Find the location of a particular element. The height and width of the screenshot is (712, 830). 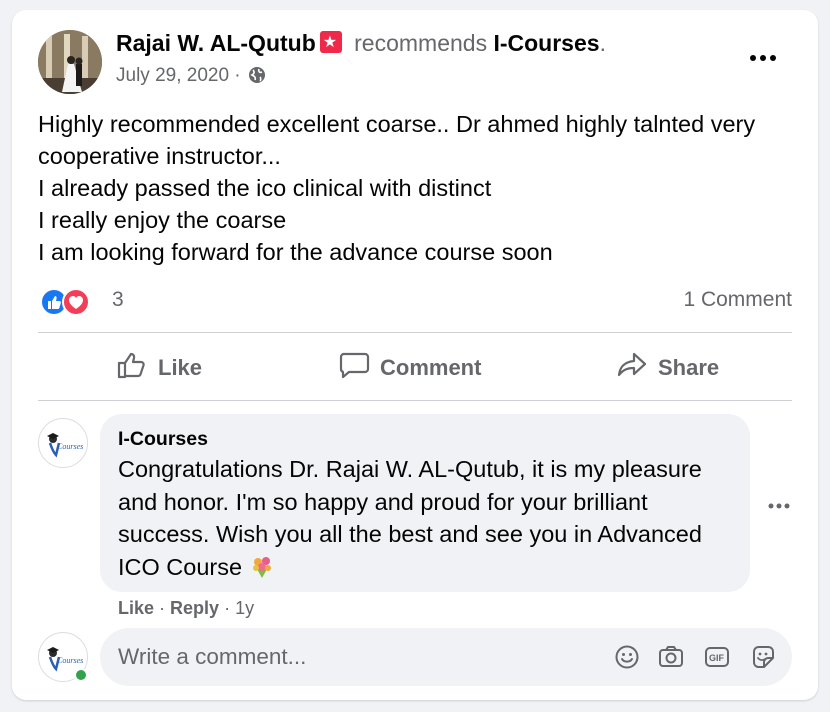

flower-emoji-icon is located at coordinates (262, 570).